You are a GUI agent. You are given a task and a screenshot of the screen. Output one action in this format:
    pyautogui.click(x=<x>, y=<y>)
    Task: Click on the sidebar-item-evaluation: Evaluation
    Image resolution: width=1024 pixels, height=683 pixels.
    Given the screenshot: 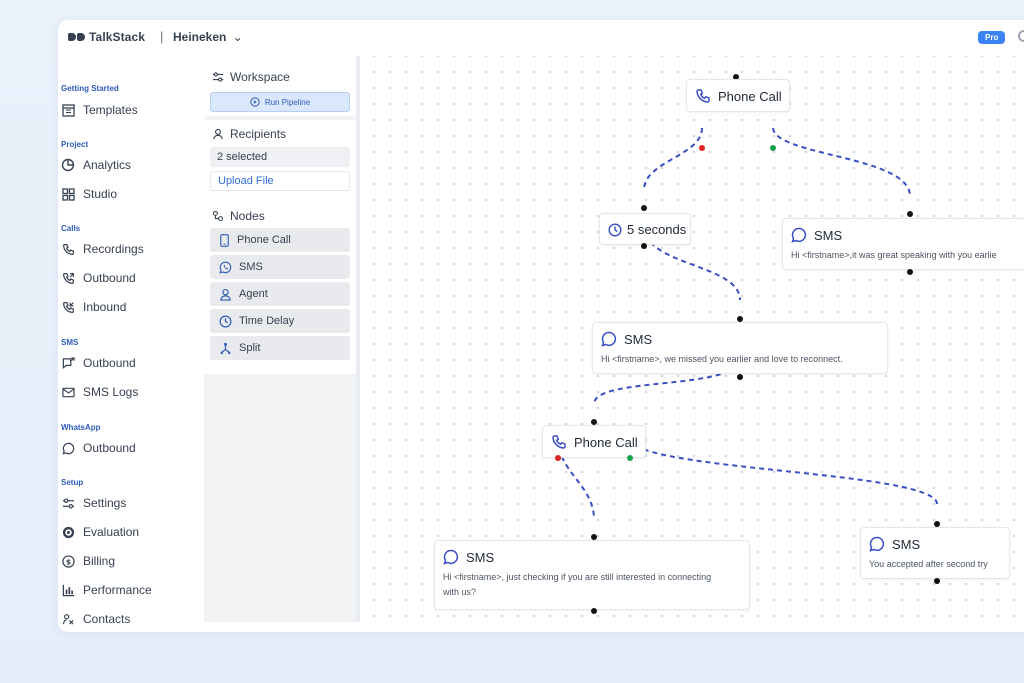 What is the action you would take?
    pyautogui.click(x=100, y=532)
    